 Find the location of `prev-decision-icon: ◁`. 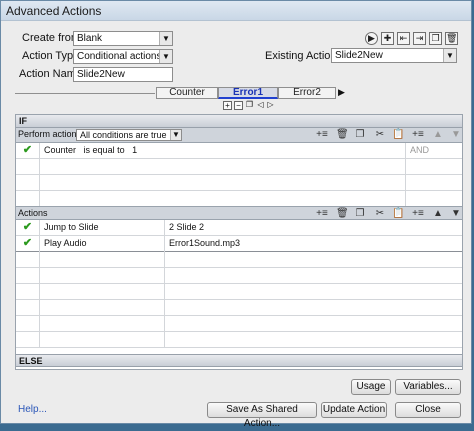

prev-decision-icon: ◁ is located at coordinates (260, 105).